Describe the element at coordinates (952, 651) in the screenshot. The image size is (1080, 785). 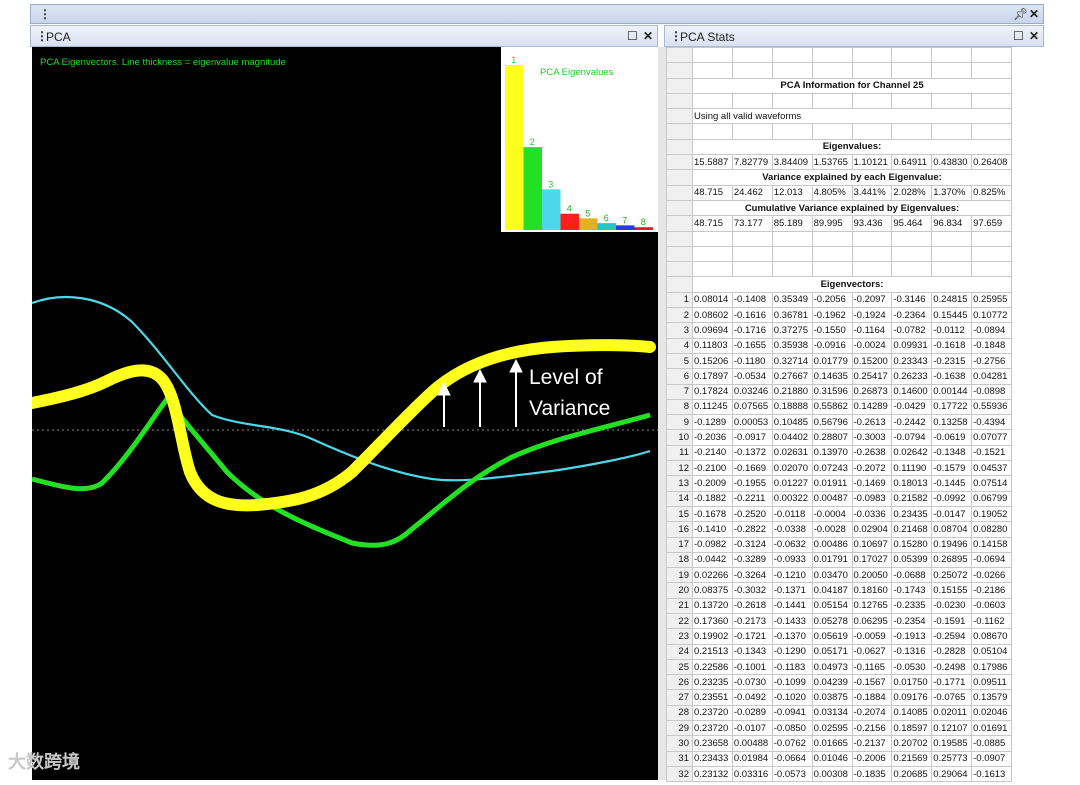
I see `table-cell: -0.2828` at that location.